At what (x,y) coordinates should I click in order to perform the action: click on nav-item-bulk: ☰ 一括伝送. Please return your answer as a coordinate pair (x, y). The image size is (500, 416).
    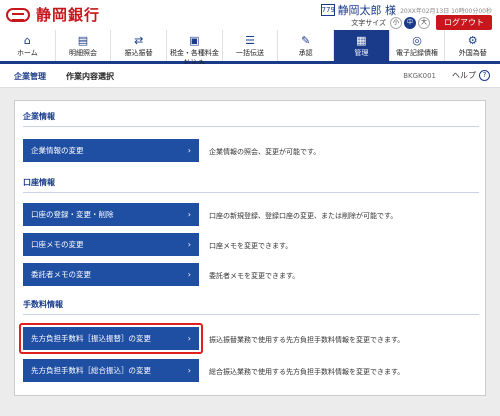
    Looking at the image, I should click on (249, 45).